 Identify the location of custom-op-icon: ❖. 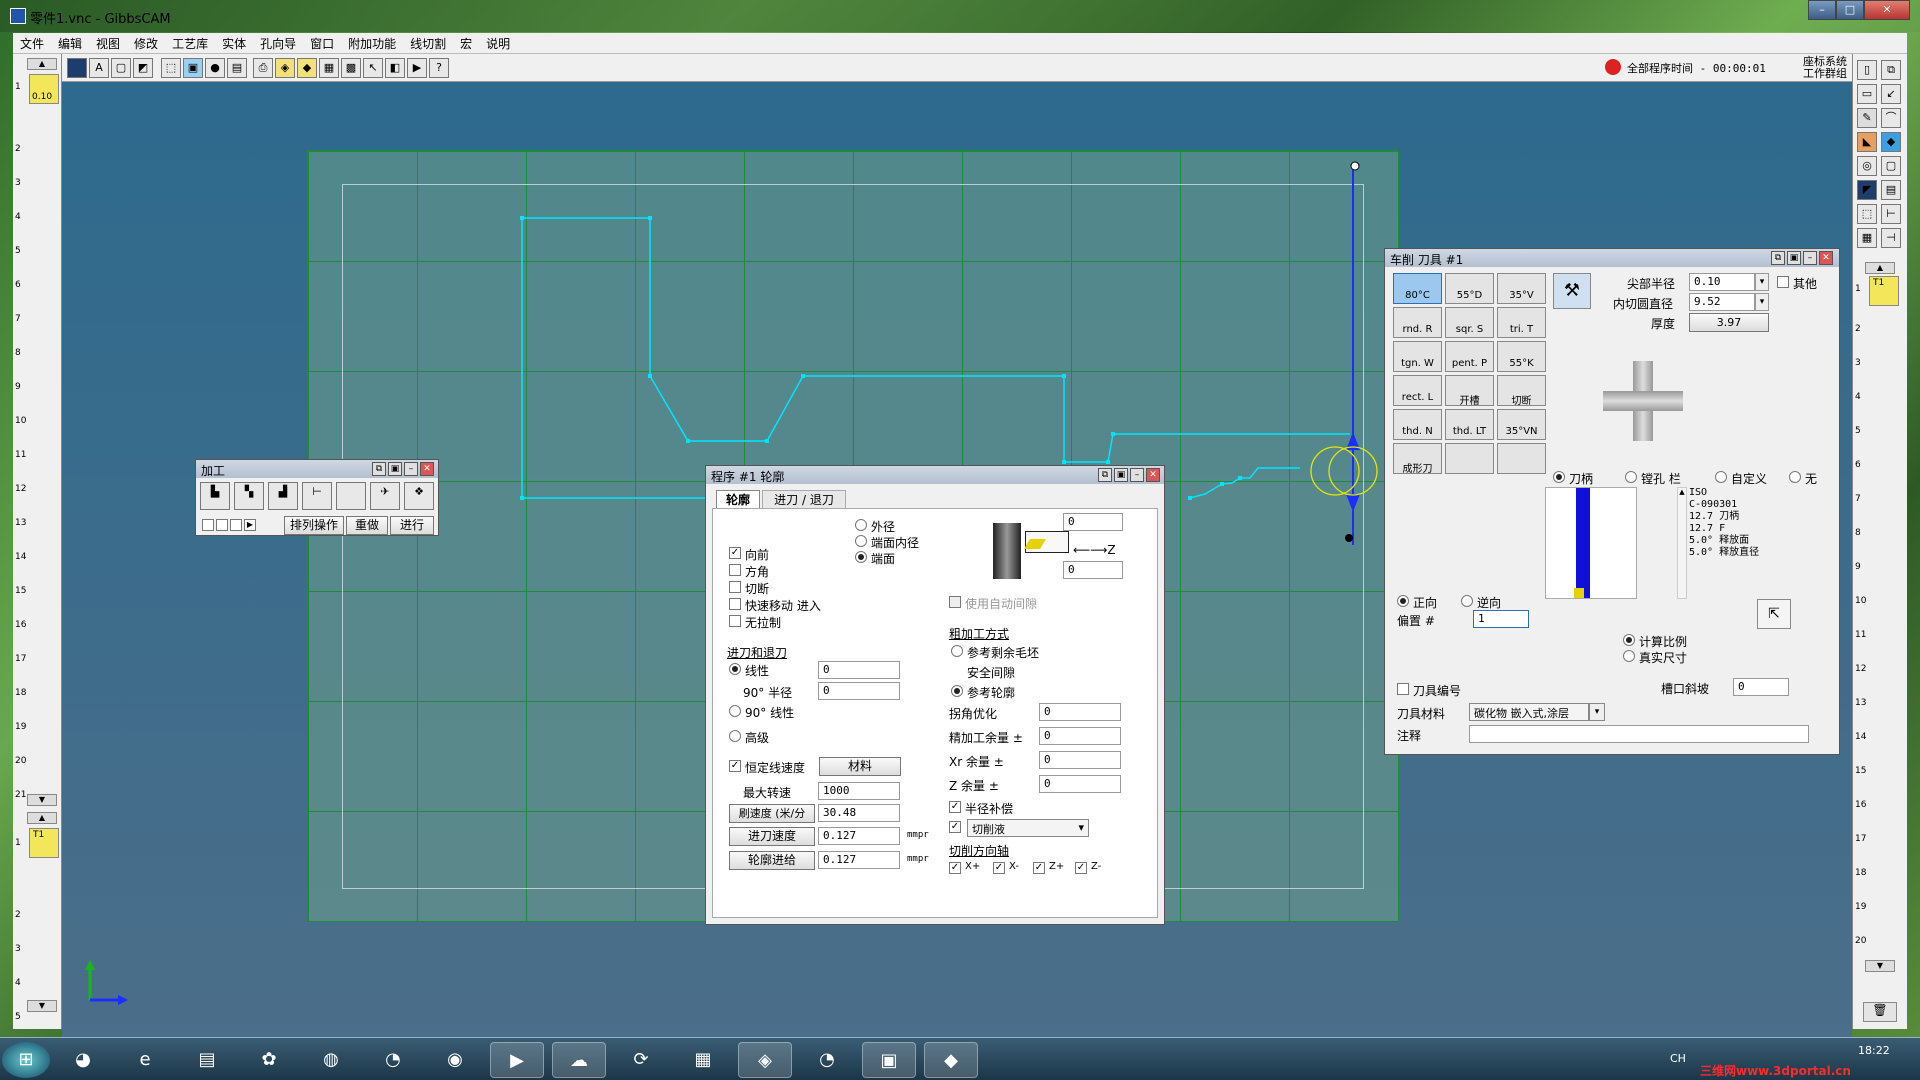
(419, 496).